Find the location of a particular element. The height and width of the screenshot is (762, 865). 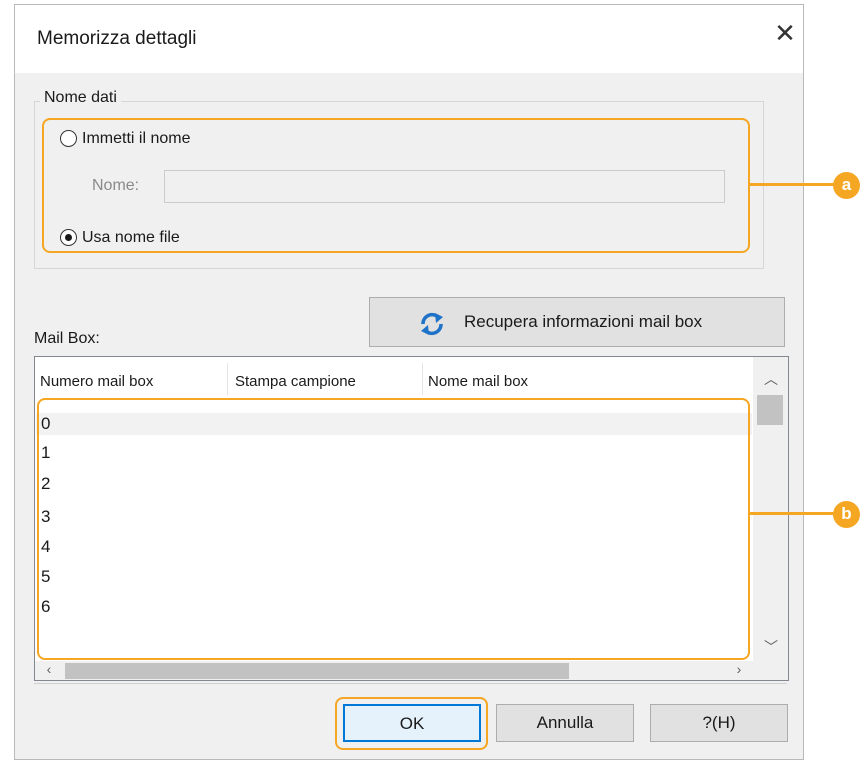

radio-enter-name is located at coordinates (68, 138).